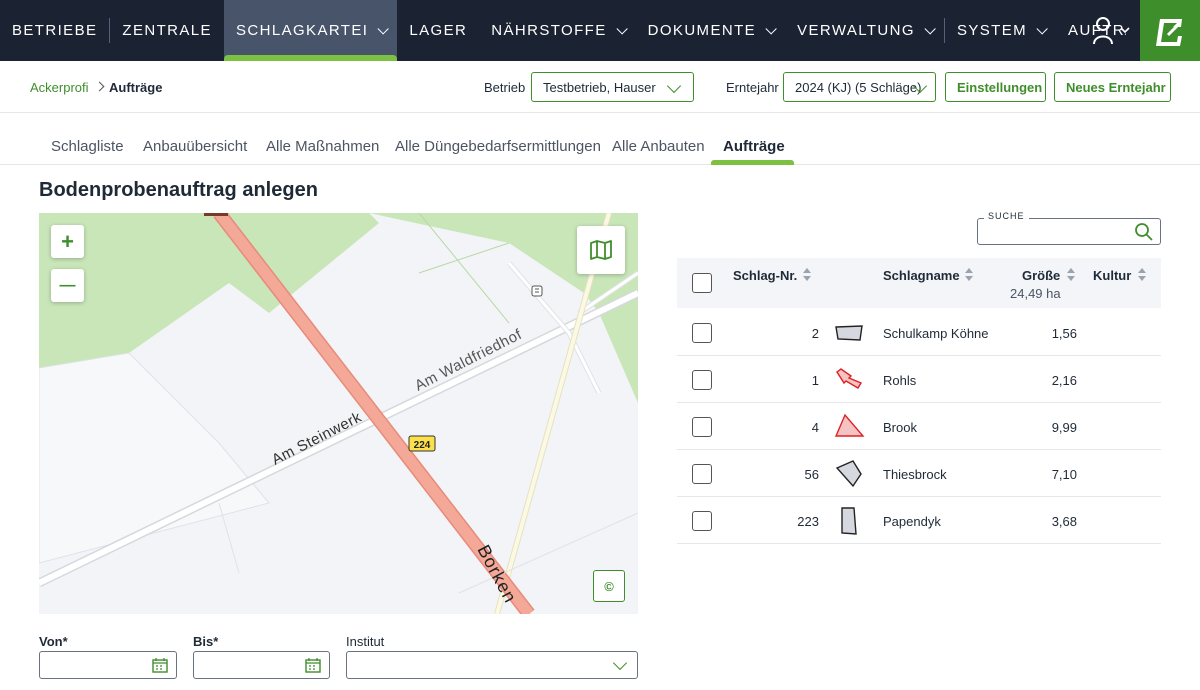  I want to click on plus-icon: +, so click(67, 241).